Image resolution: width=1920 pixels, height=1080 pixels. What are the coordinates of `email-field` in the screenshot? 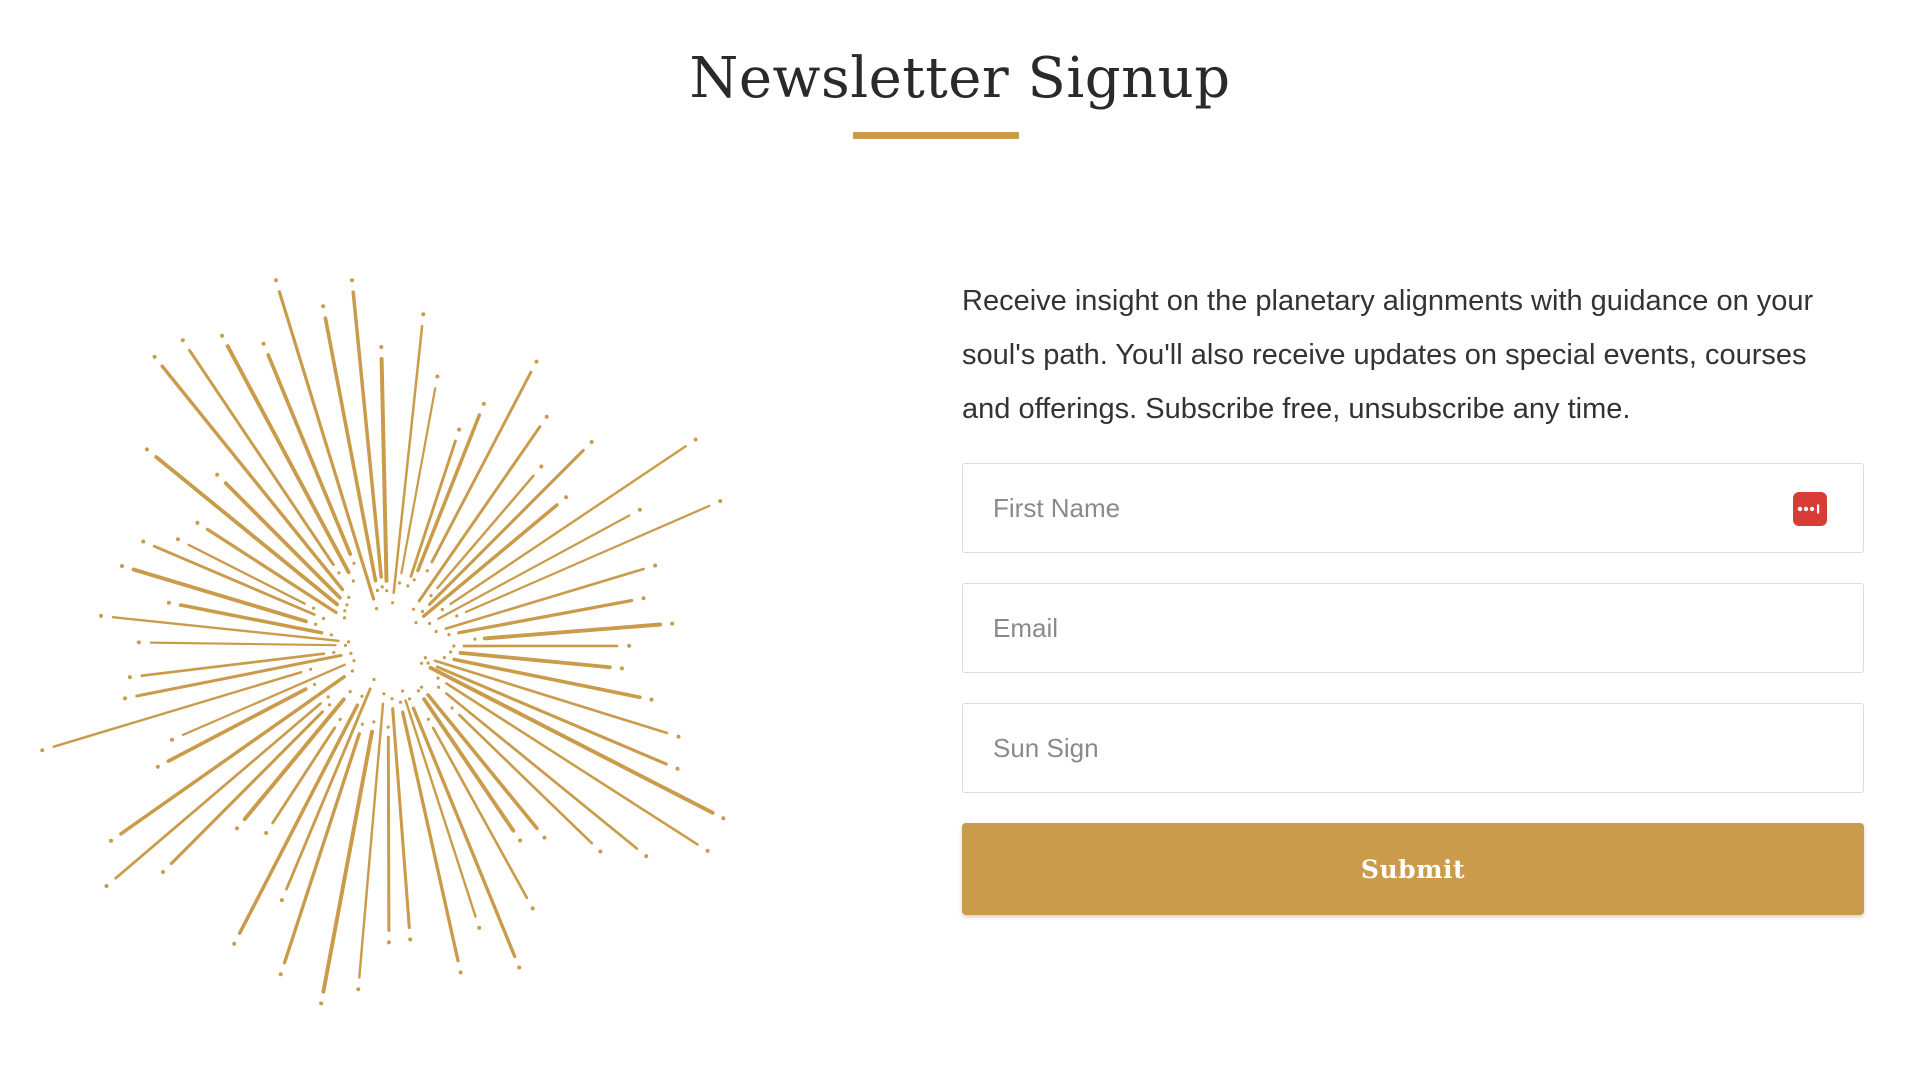 It's located at (1413, 628).